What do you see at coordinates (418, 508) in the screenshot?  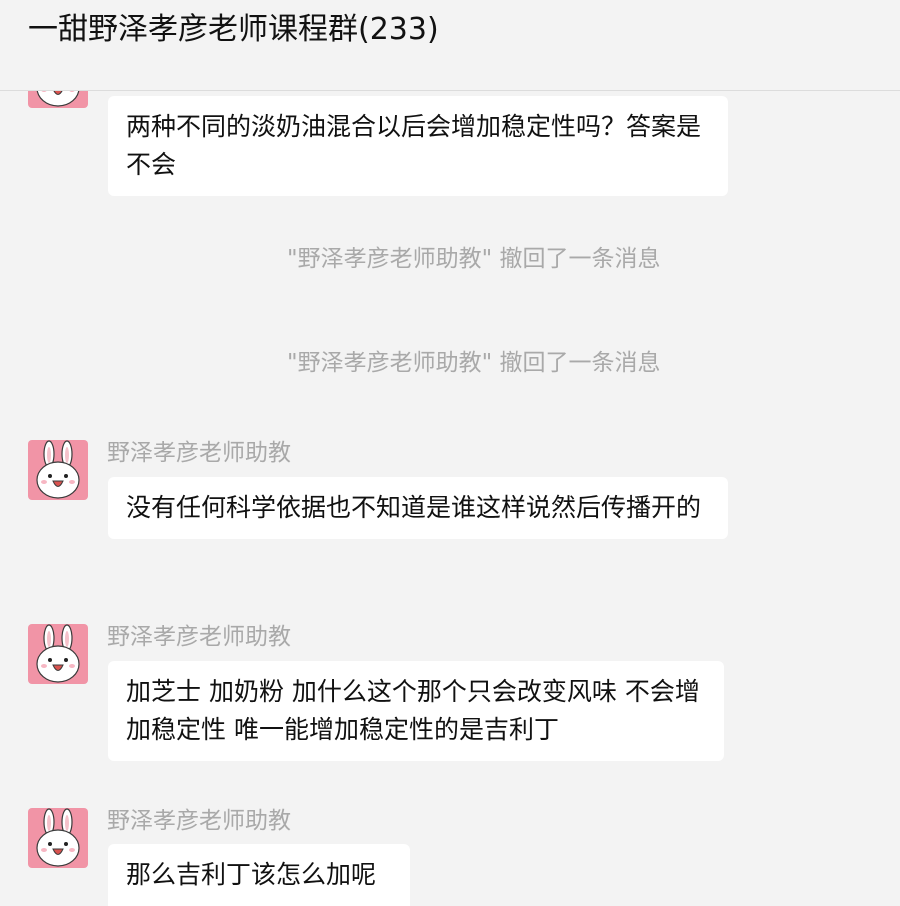 I see `message-bubble: 没有任何科学依据也不知道是谁这样说然后传播开的` at bounding box center [418, 508].